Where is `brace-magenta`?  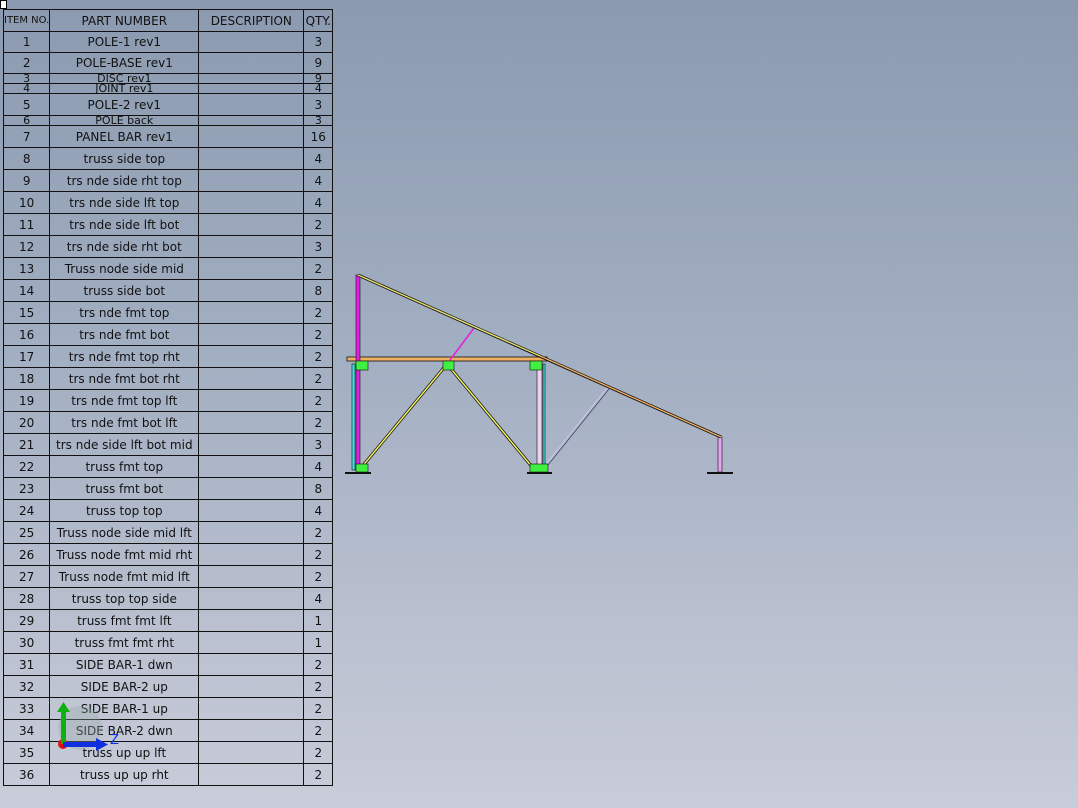 brace-magenta is located at coordinates (462, 344).